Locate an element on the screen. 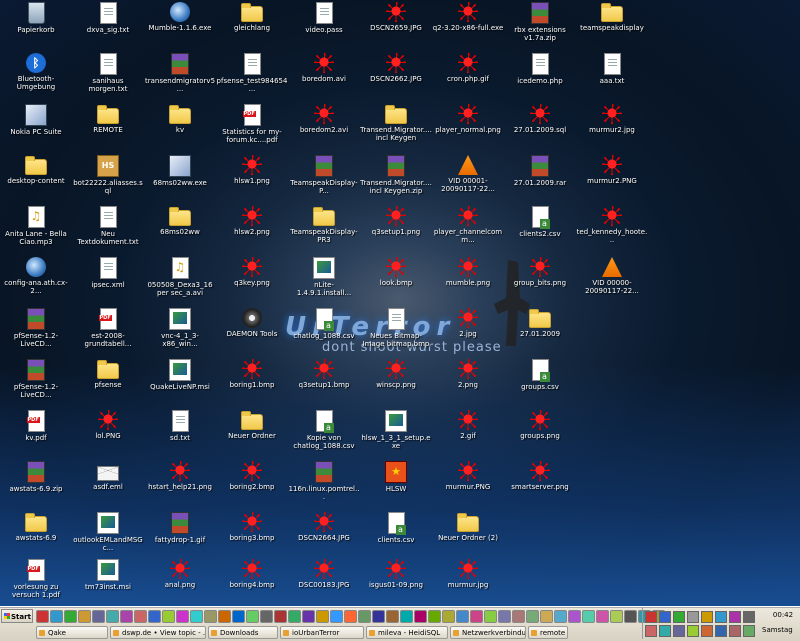  desktop-icon: kv is located at coordinates (180, 119).